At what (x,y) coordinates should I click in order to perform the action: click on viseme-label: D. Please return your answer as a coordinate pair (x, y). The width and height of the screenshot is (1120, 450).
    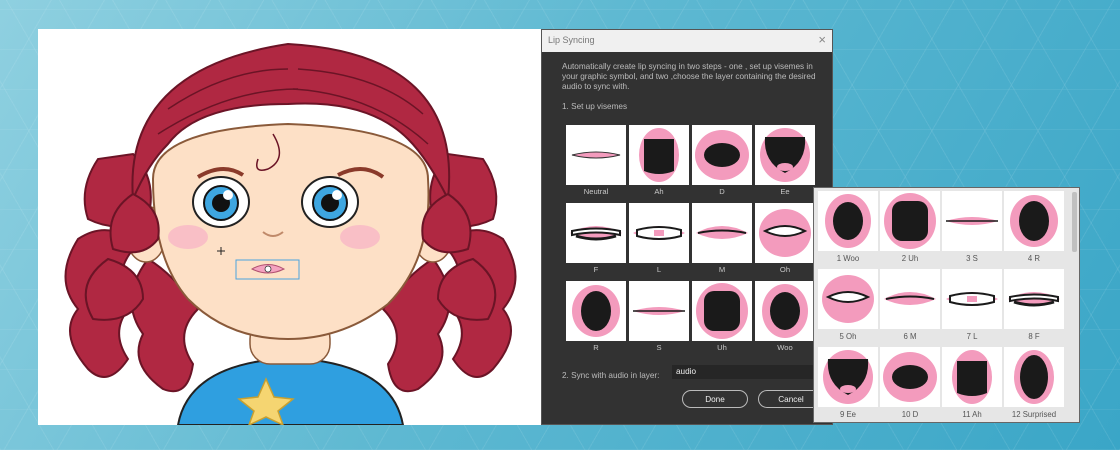
    Looking at the image, I should click on (722, 191).